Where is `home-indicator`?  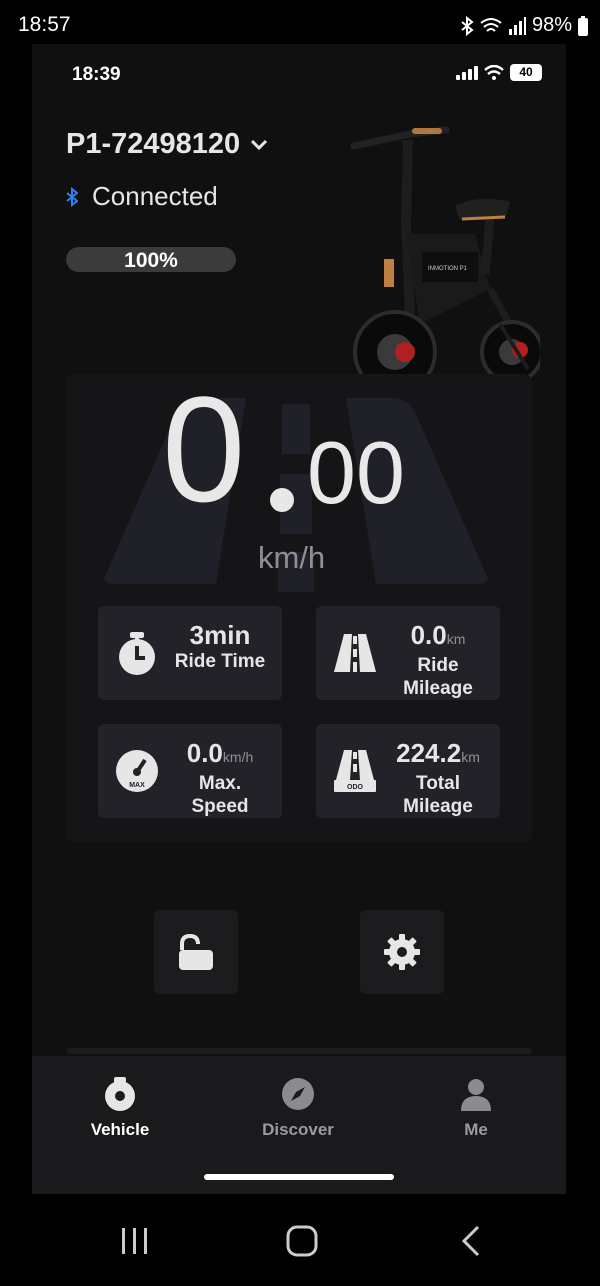
home-indicator is located at coordinates (299, 1177).